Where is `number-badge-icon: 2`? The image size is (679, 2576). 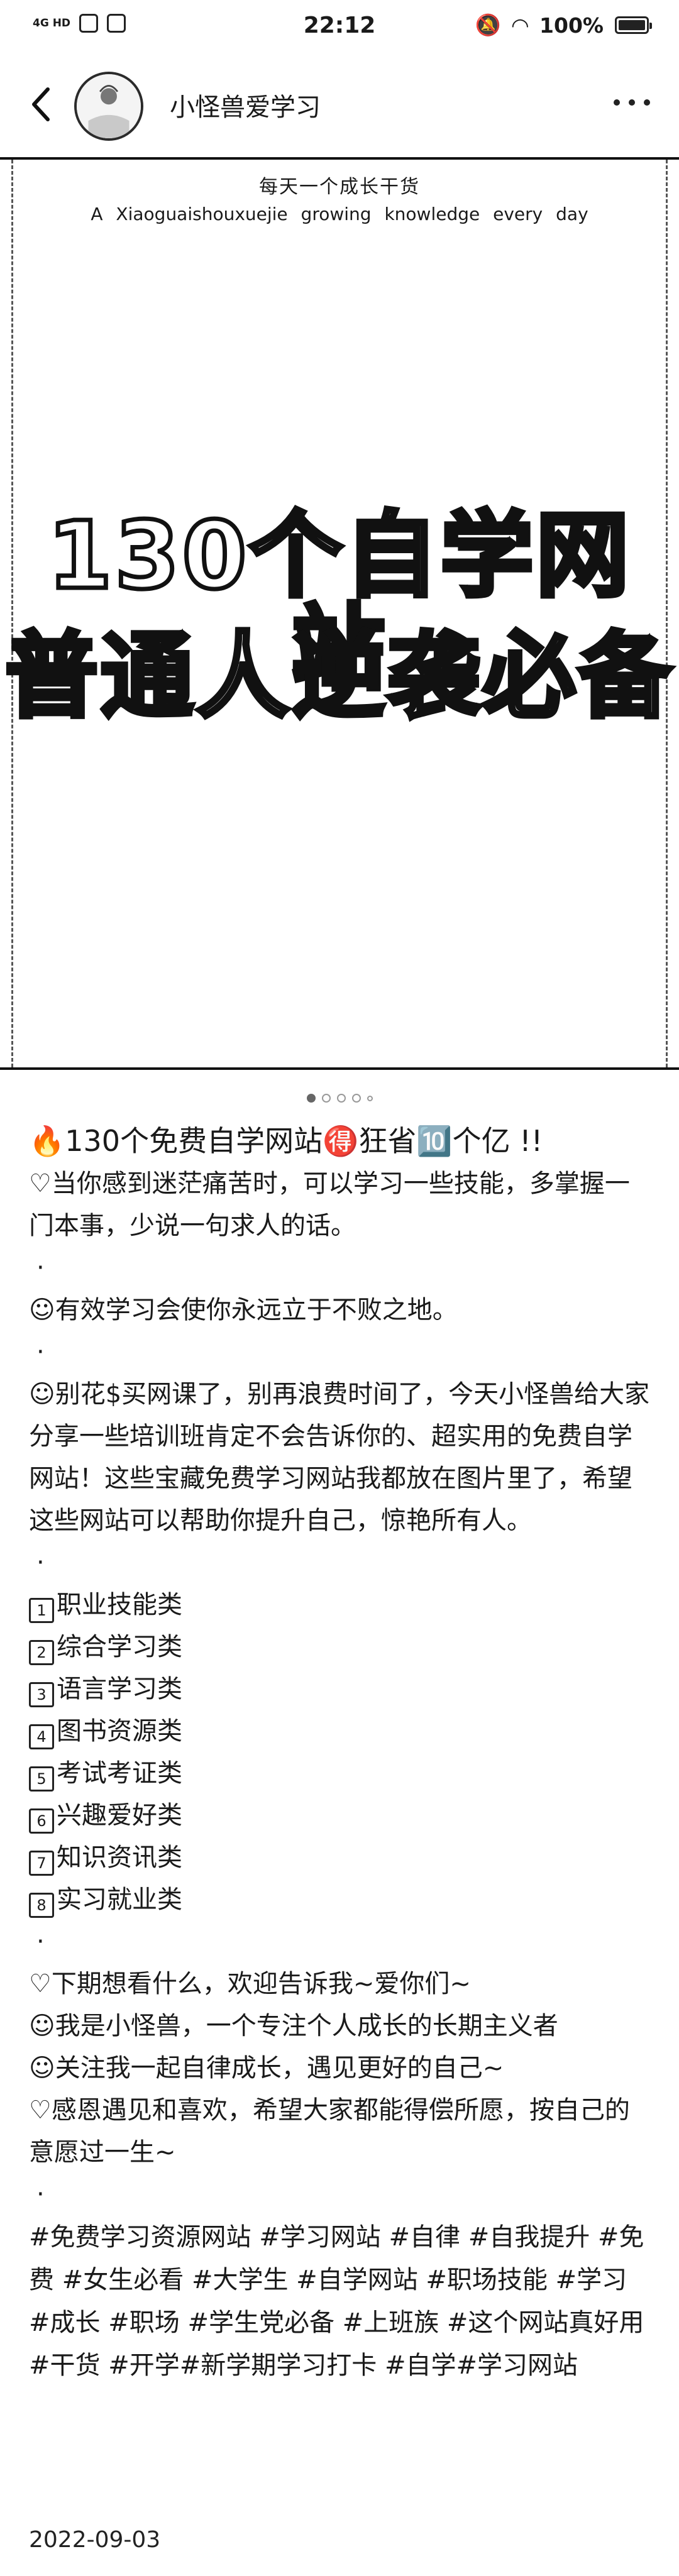
number-badge-icon: 2 is located at coordinates (41, 1653).